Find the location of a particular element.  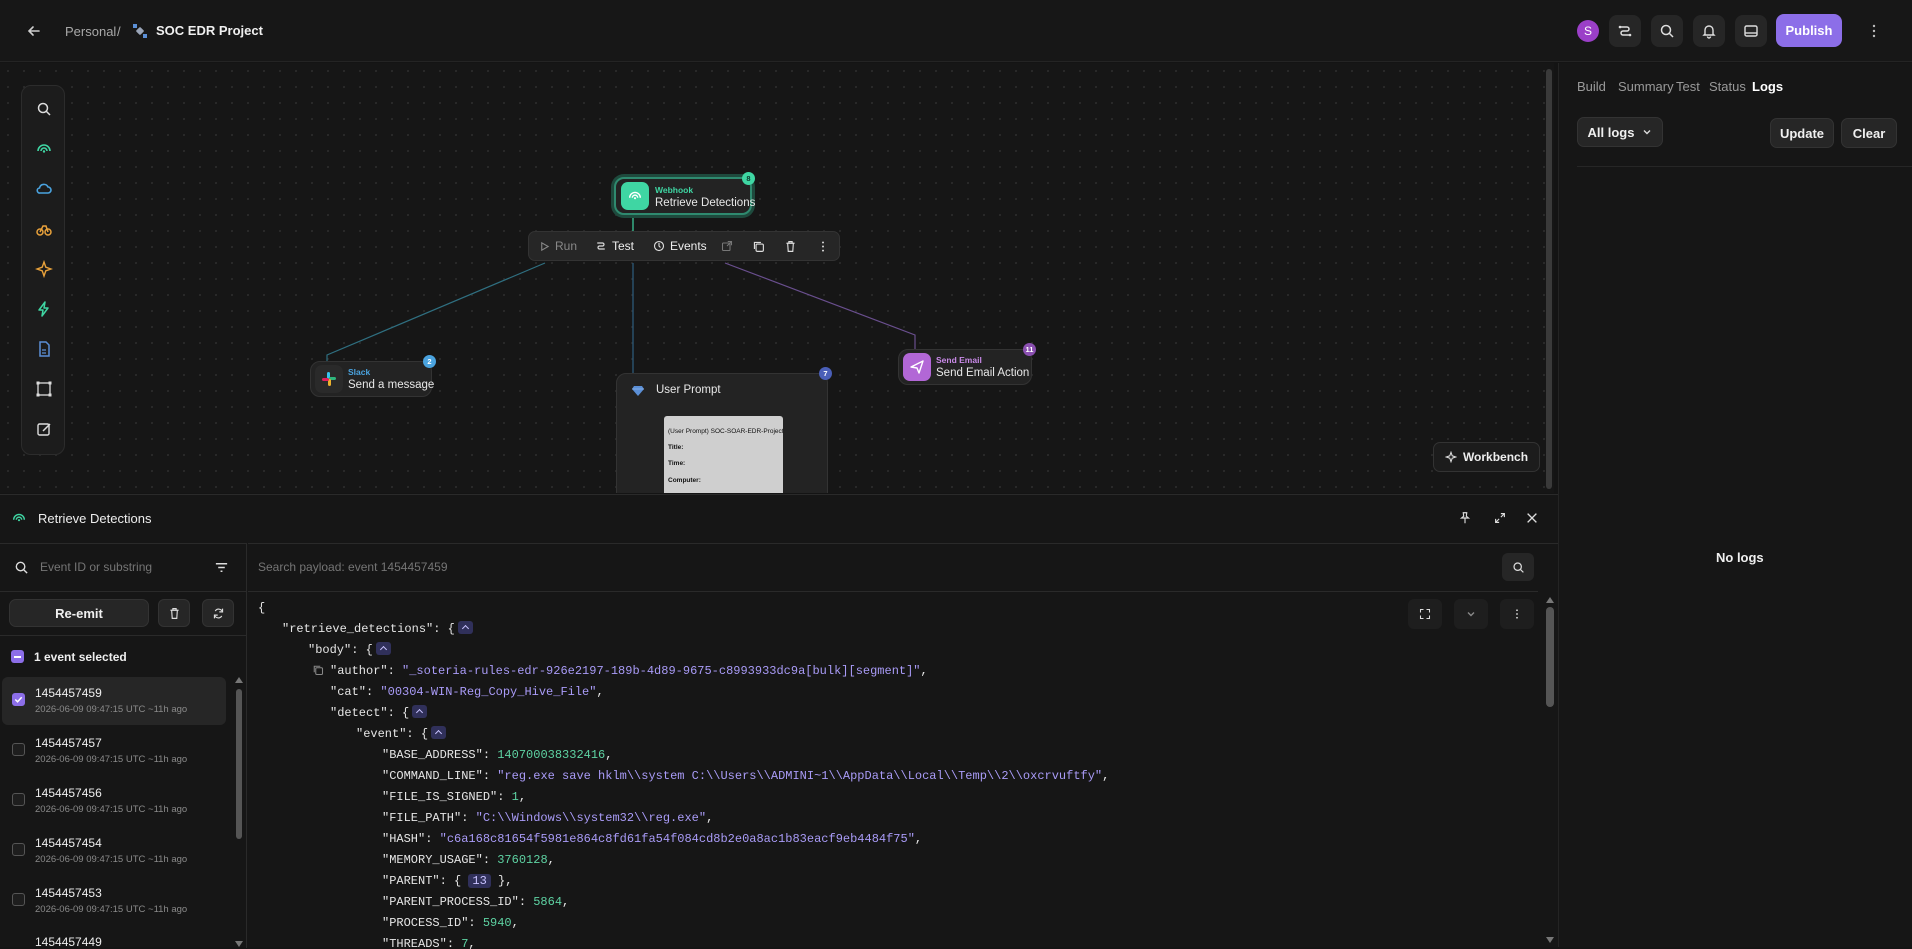

code-line: "event": { is located at coordinates (401, 734).